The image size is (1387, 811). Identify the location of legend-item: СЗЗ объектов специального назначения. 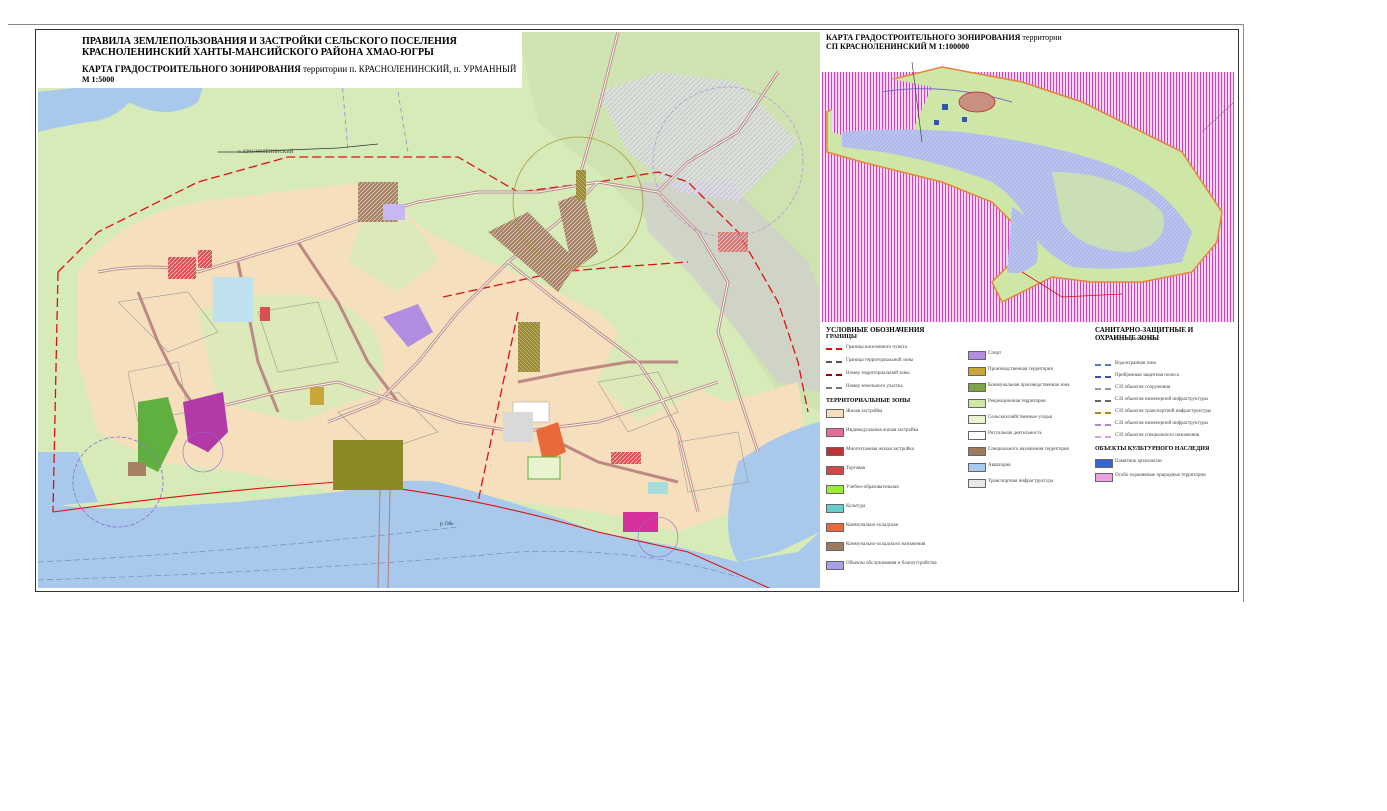
(1160, 437).